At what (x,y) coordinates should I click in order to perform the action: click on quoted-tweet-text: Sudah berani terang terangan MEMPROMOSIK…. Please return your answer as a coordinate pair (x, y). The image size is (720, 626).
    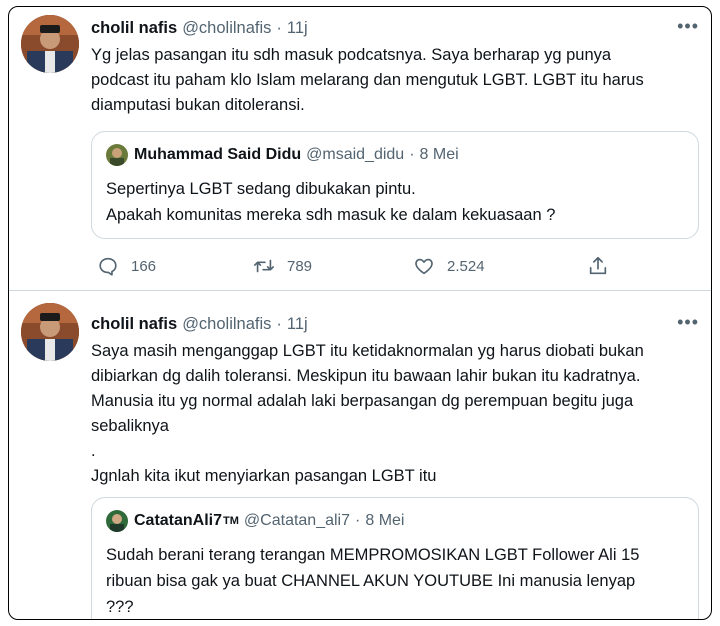
    Looking at the image, I should click on (396, 580).